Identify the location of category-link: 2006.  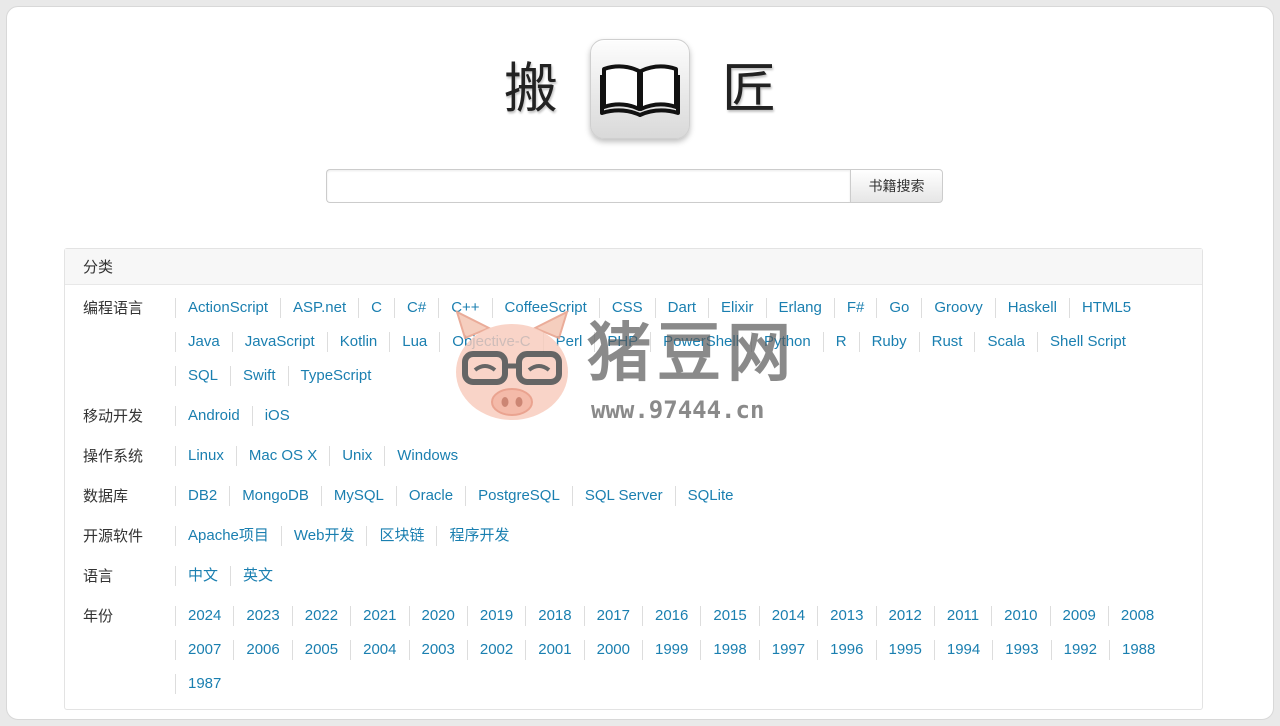
(262, 650).